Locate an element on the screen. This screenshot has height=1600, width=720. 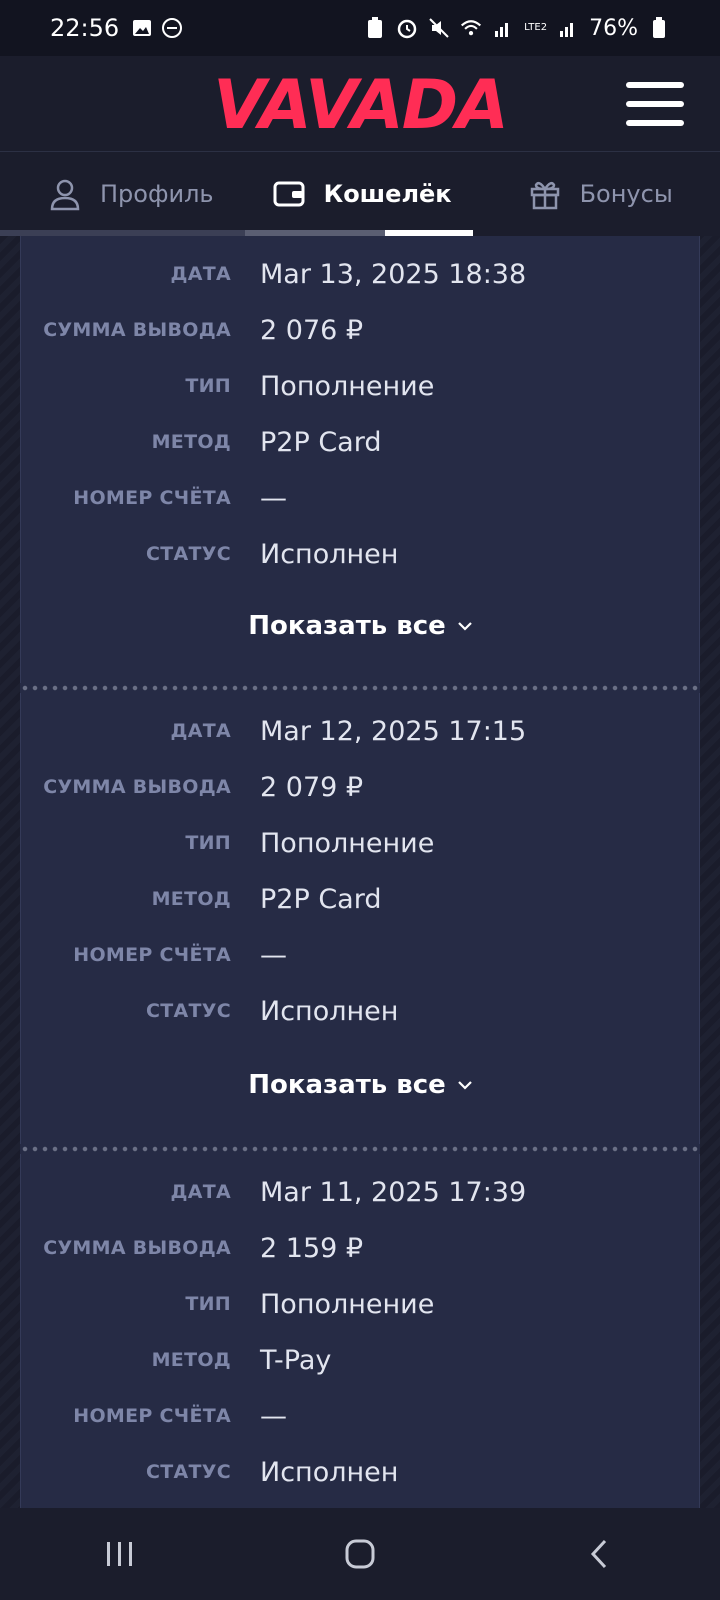
app-header: VAVADA is located at coordinates (360, 104).